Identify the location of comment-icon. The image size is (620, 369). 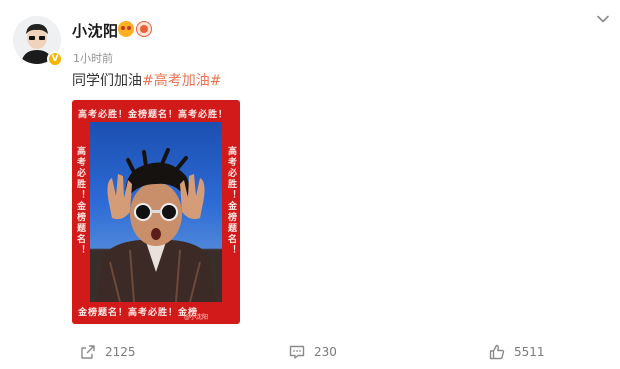
(297, 352).